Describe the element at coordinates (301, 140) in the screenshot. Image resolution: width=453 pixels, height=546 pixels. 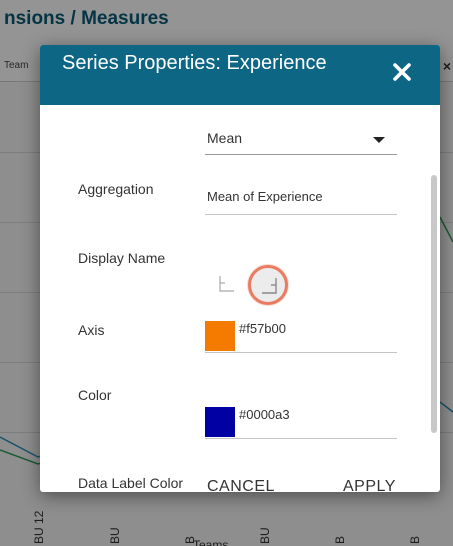
I see `aggregation-select: Mean` at that location.